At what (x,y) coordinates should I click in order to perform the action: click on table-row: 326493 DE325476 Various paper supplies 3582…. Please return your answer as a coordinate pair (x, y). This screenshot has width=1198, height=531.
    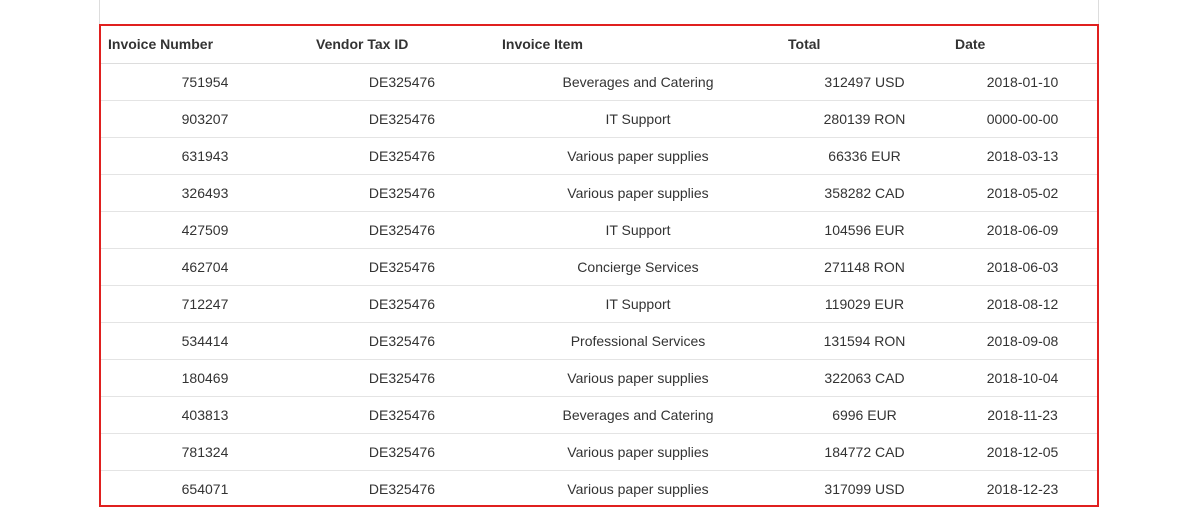
    Looking at the image, I should click on (599, 193).